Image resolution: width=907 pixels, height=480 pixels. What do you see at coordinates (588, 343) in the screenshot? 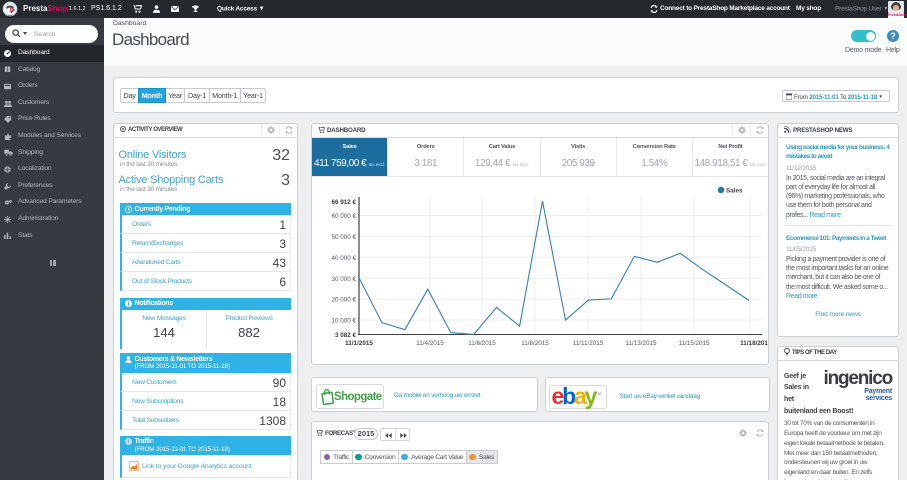
I see `svg-text: 11/11/2015` at bounding box center [588, 343].